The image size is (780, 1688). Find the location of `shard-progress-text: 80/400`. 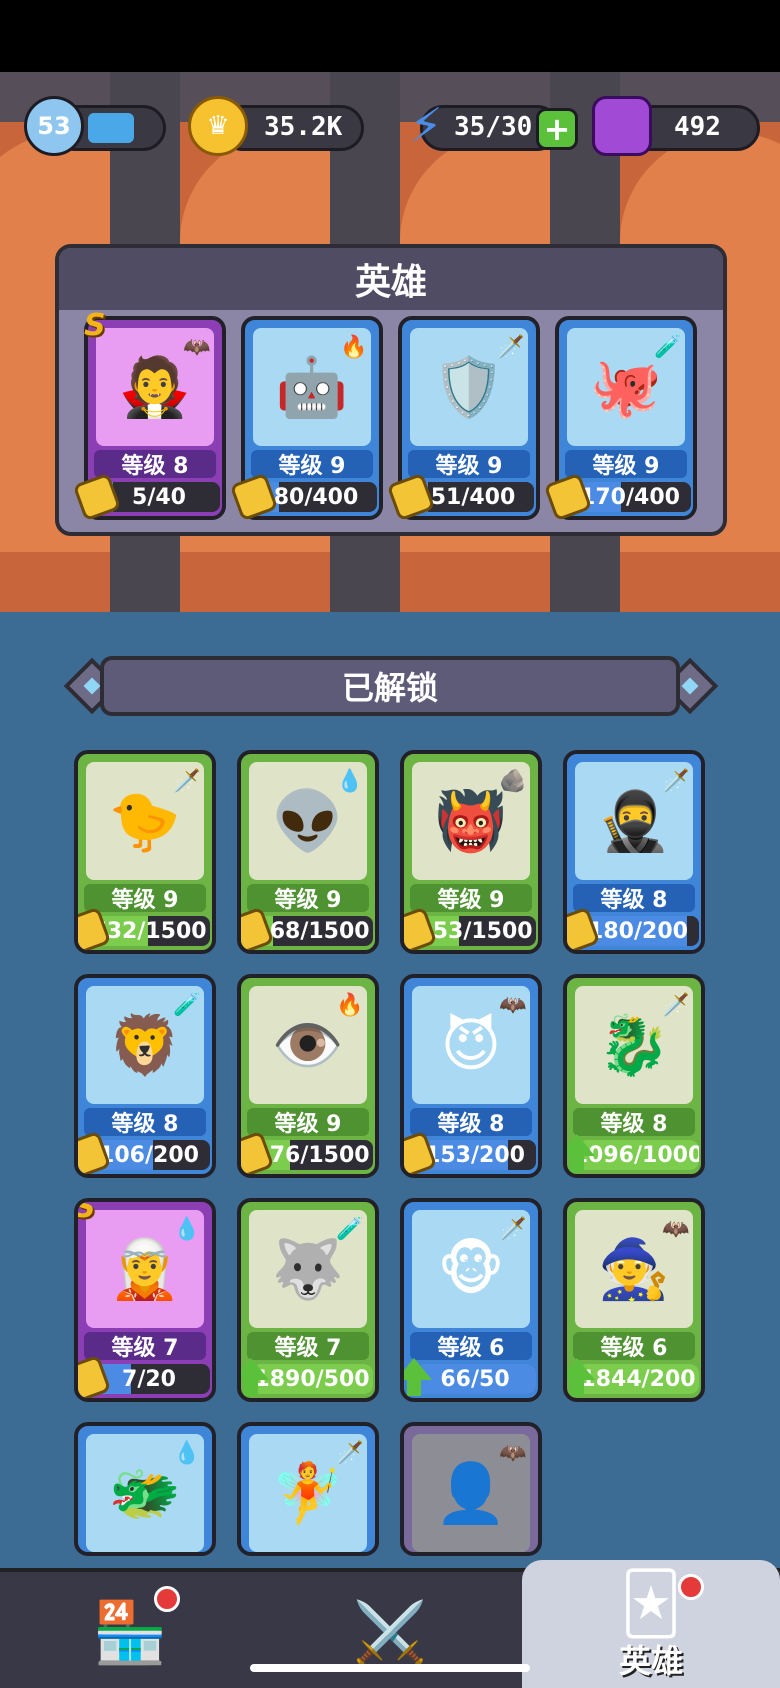

shard-progress-text: 80/400 is located at coordinates (316, 497).